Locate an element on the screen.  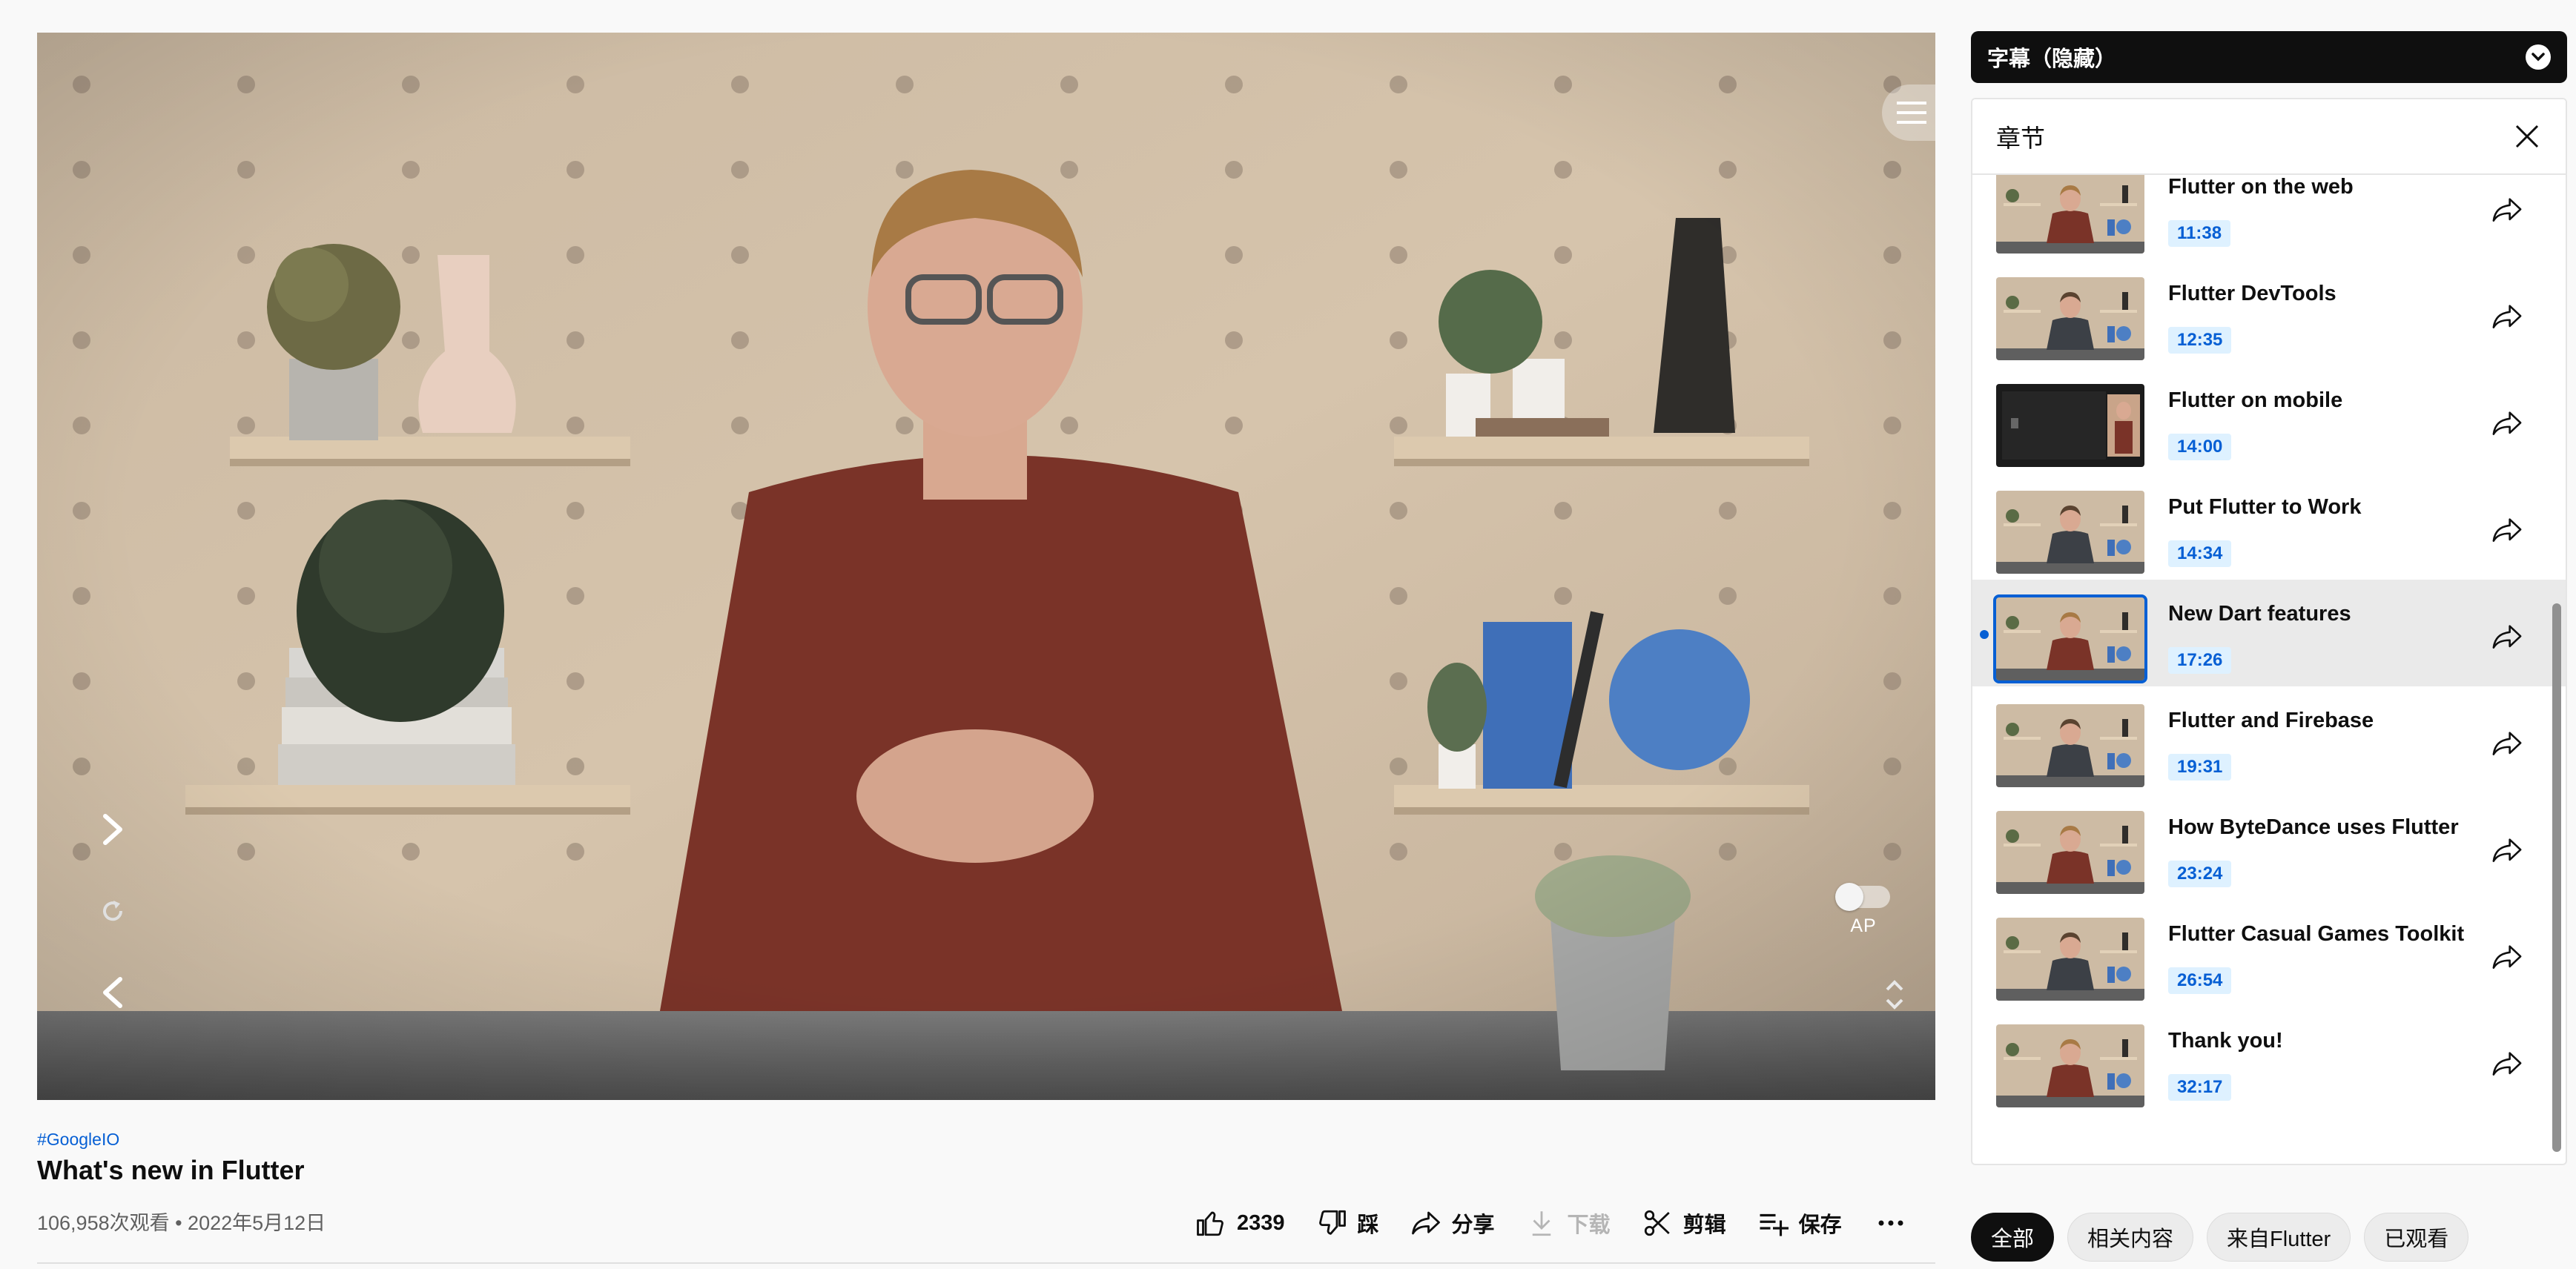
chapter-title: Flutter and Firebase is located at coordinates (2271, 720).